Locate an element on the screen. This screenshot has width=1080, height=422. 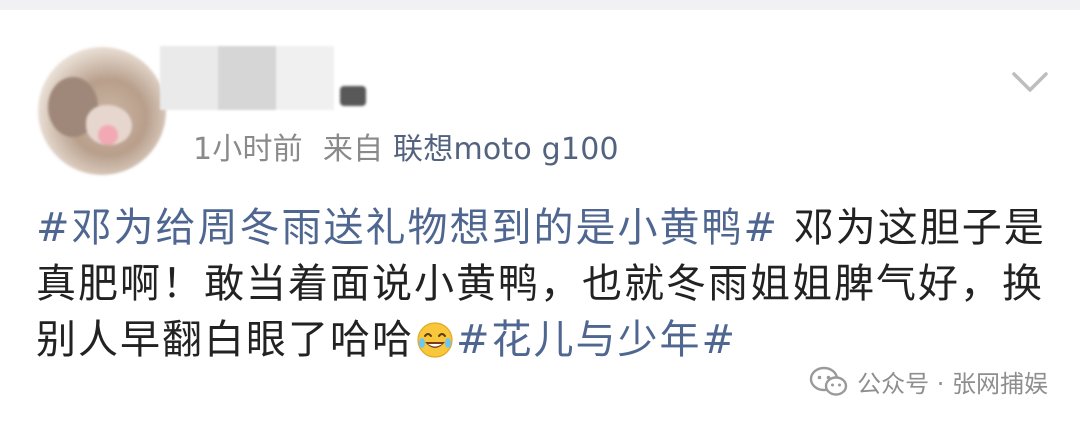
watermark-text: 公众号 · 张网捕娱 is located at coordinates (952, 384).